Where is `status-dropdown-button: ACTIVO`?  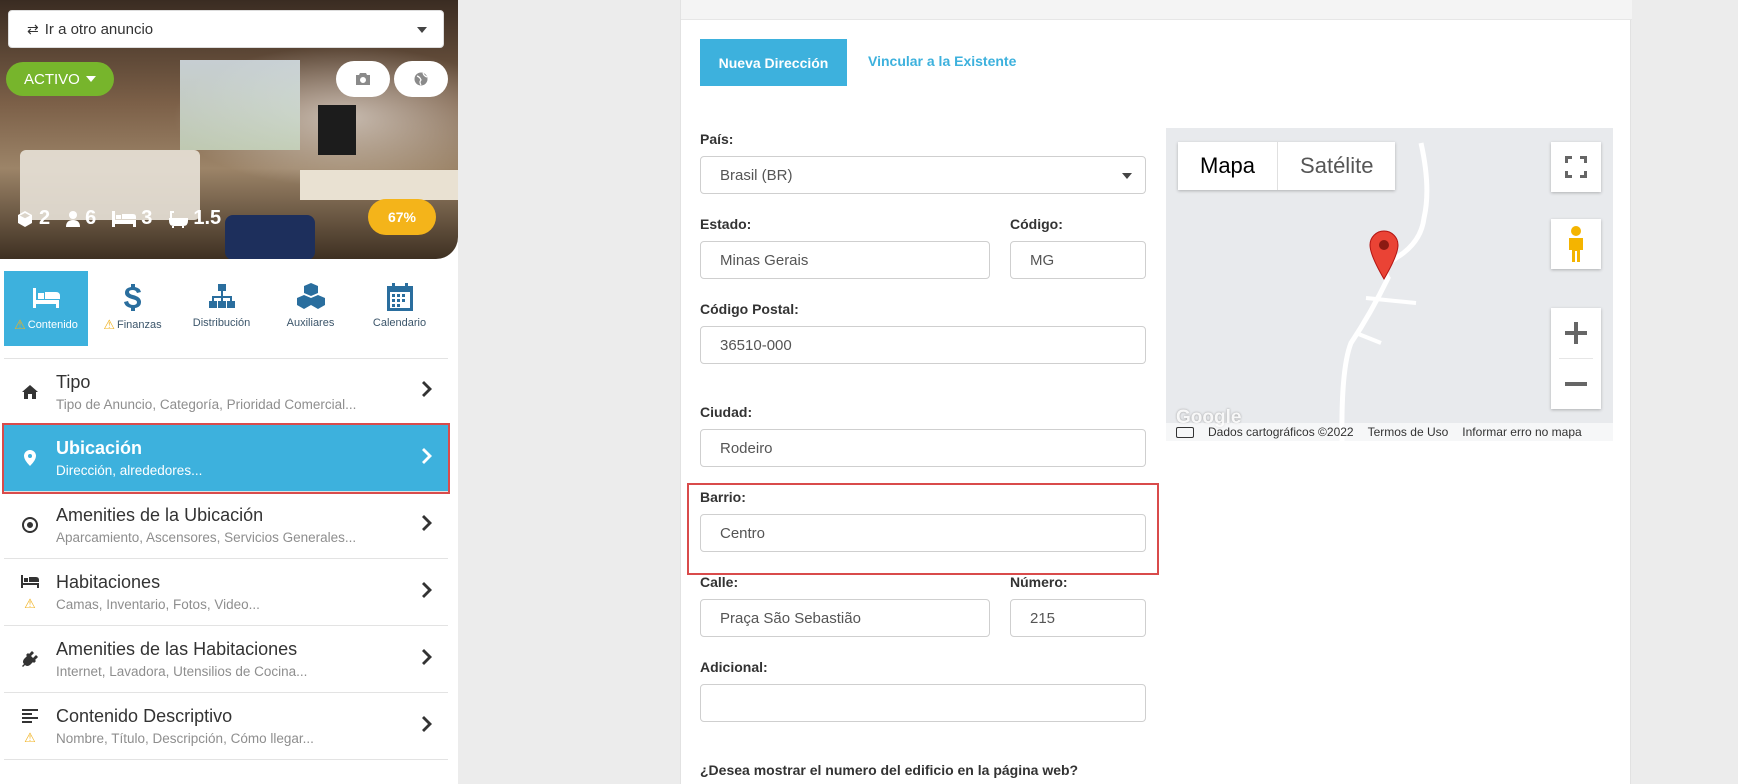
status-dropdown-button: ACTIVO is located at coordinates (60, 79).